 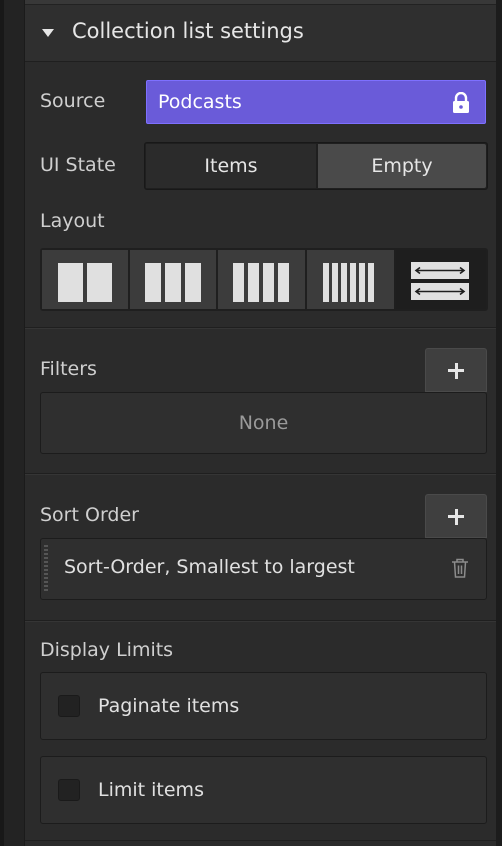 I want to click on layout-options, so click(x=264, y=279).